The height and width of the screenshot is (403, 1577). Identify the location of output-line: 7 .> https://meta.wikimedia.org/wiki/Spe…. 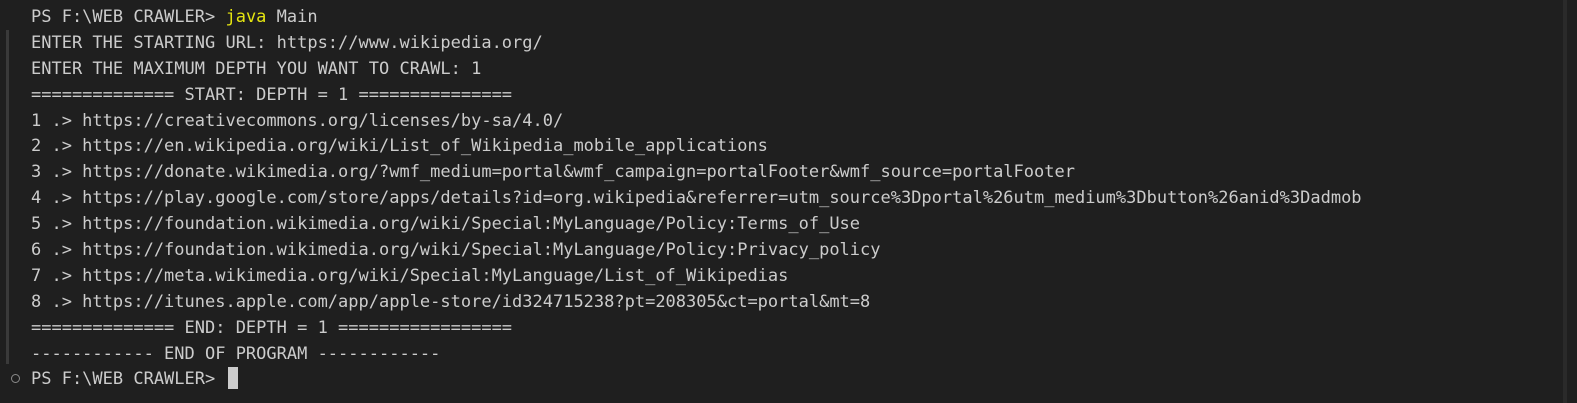
(410, 275).